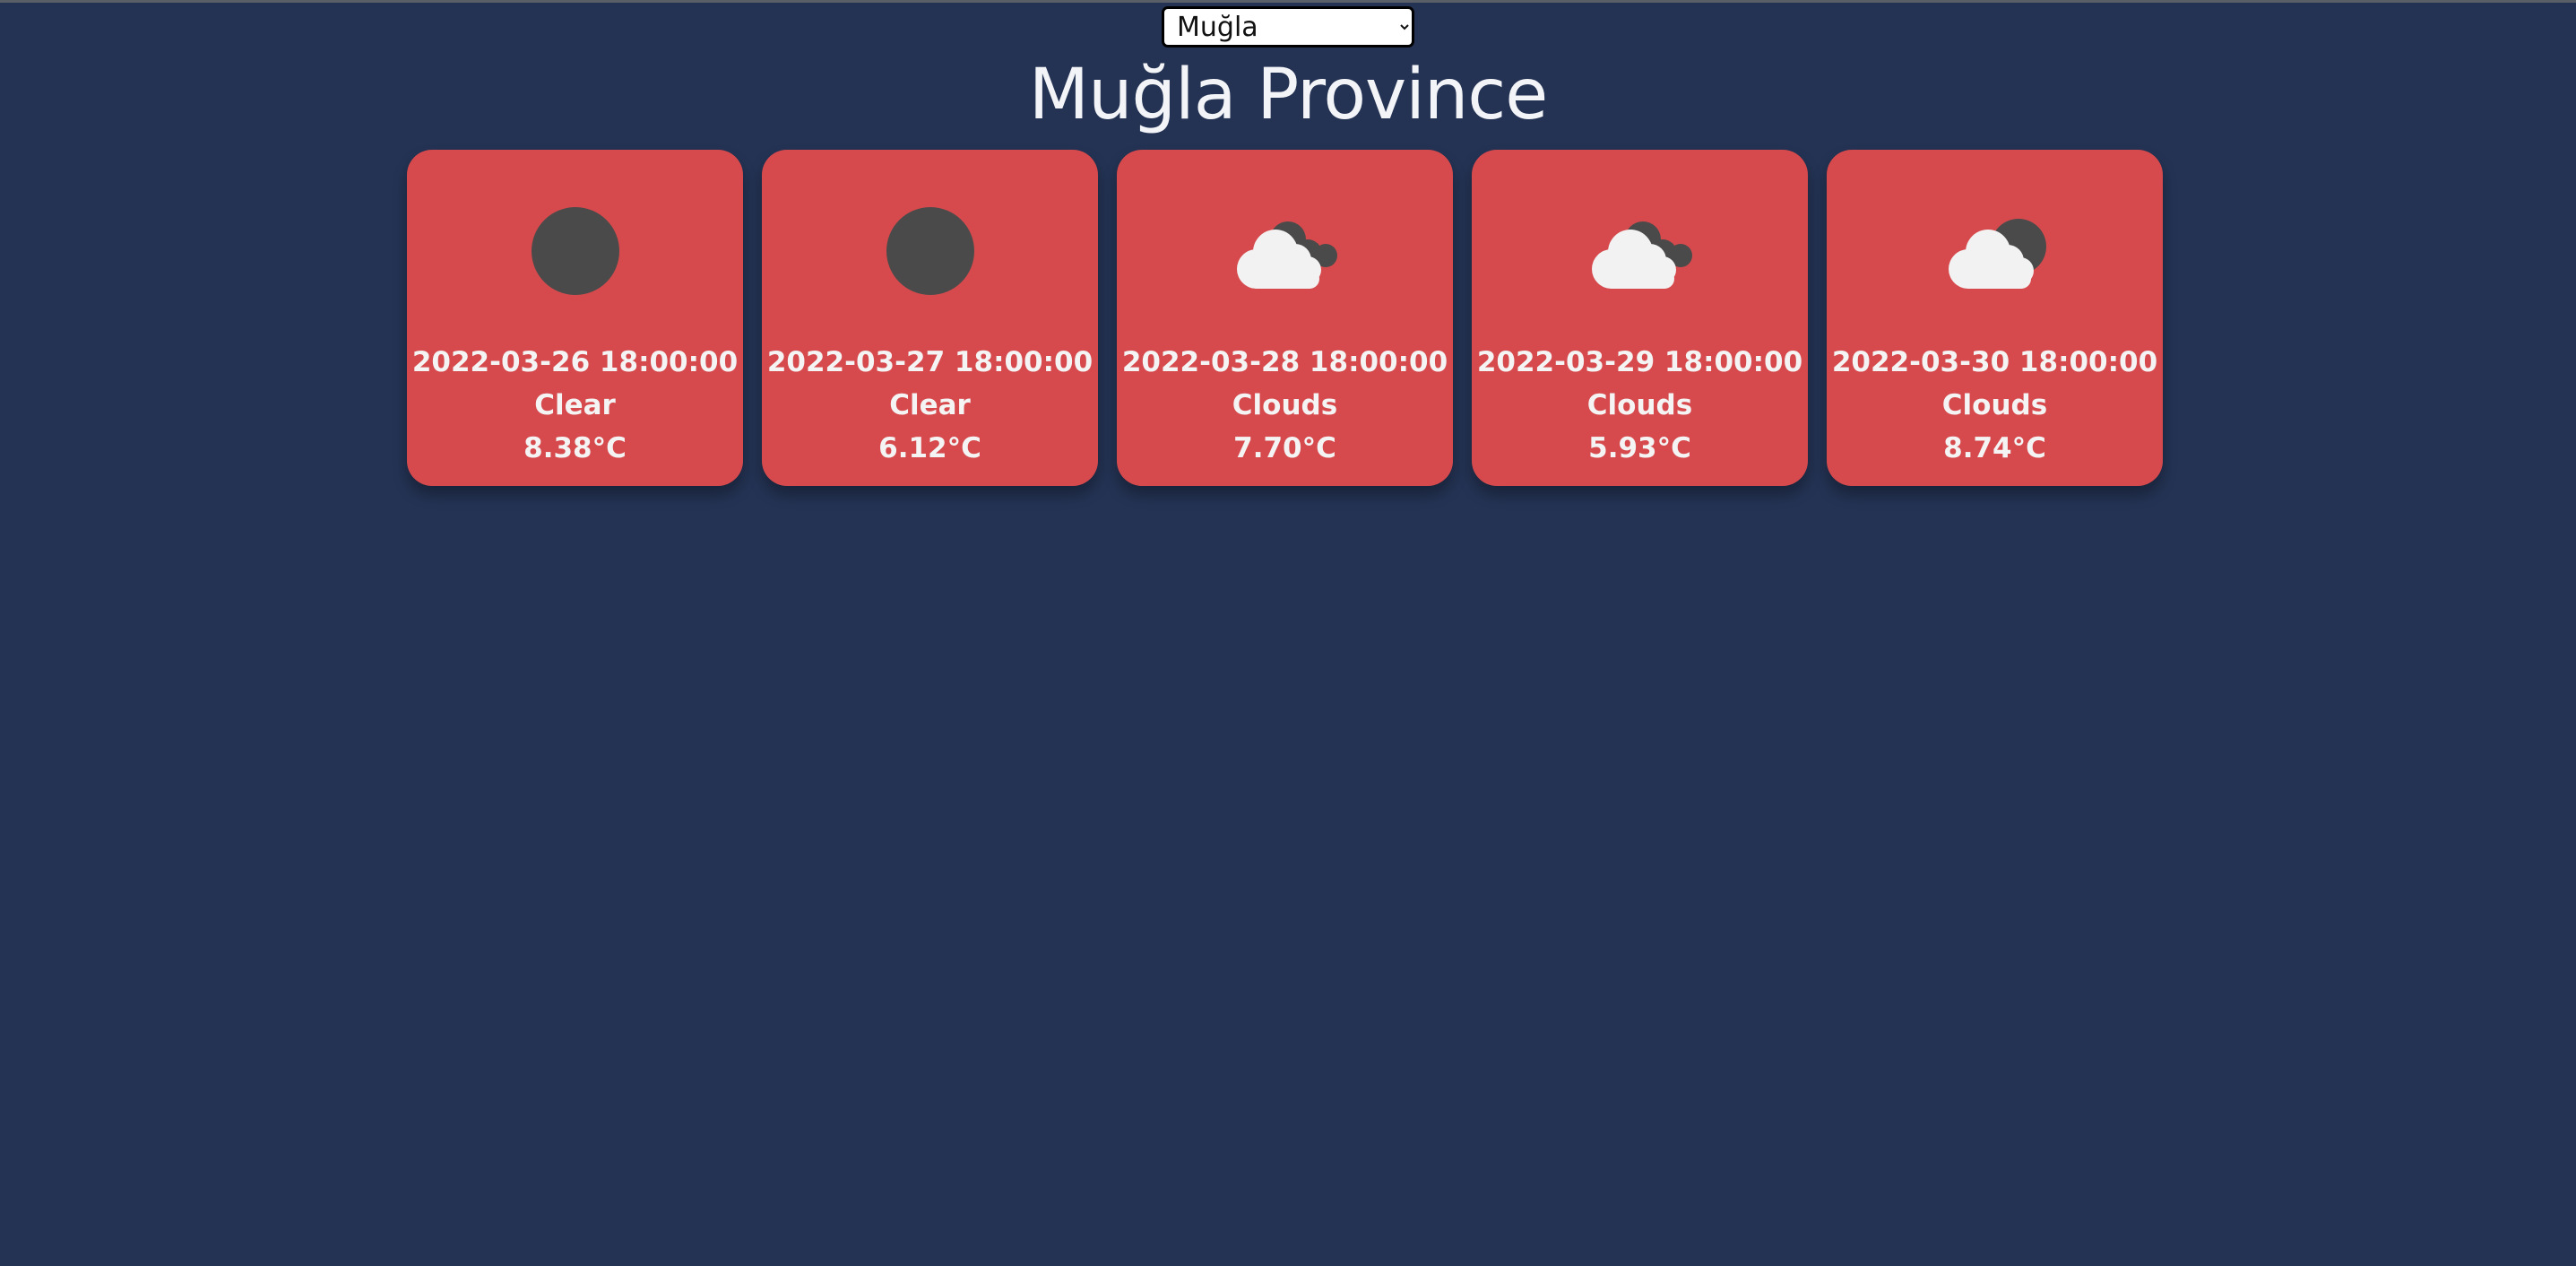 This screenshot has width=2576, height=1266. Describe the element at coordinates (929, 448) in the screenshot. I see `forecast-temperature: 6.12°C` at that location.